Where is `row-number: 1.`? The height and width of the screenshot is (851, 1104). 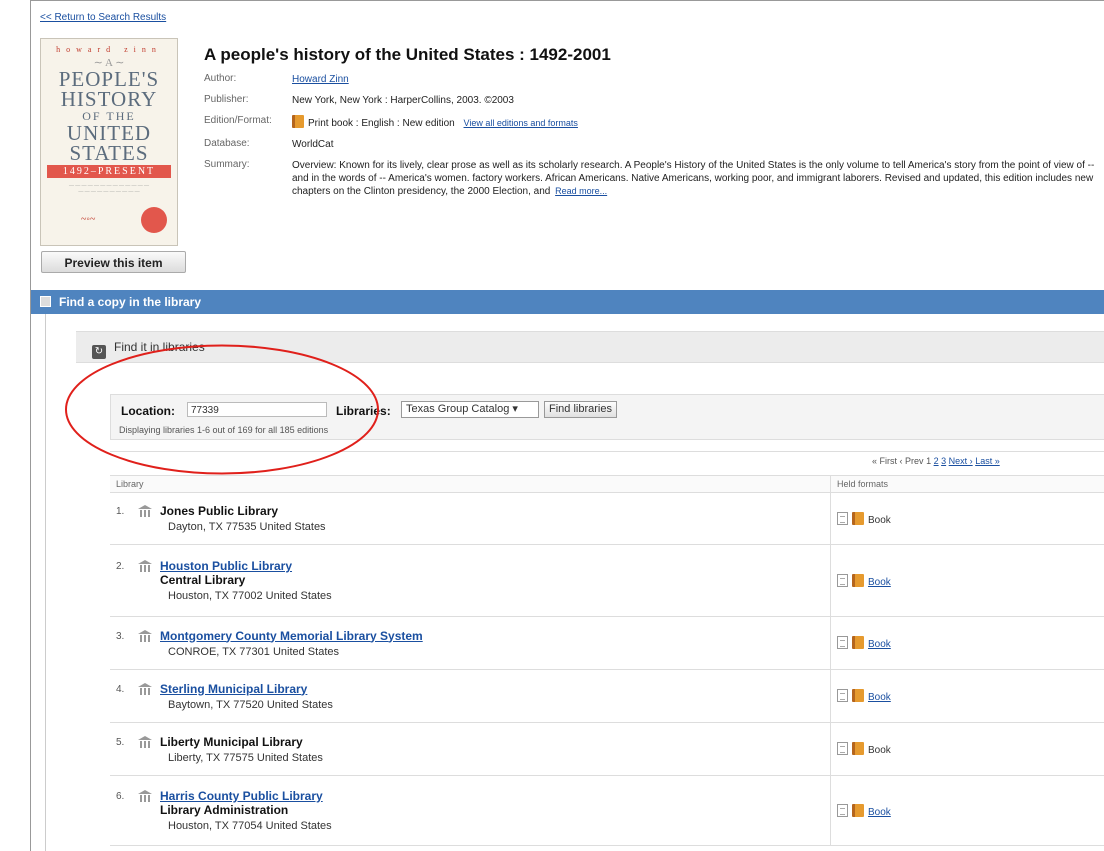
row-number: 1. is located at coordinates (120, 511).